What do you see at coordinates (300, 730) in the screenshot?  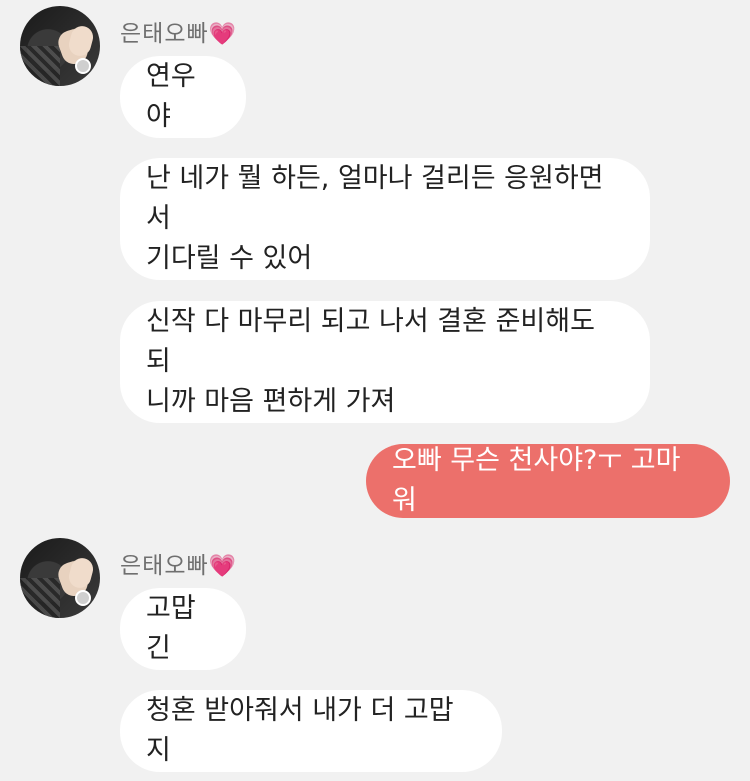 I see `message-text: 청혼 받아줘서 내가 더 고맙지` at bounding box center [300, 730].